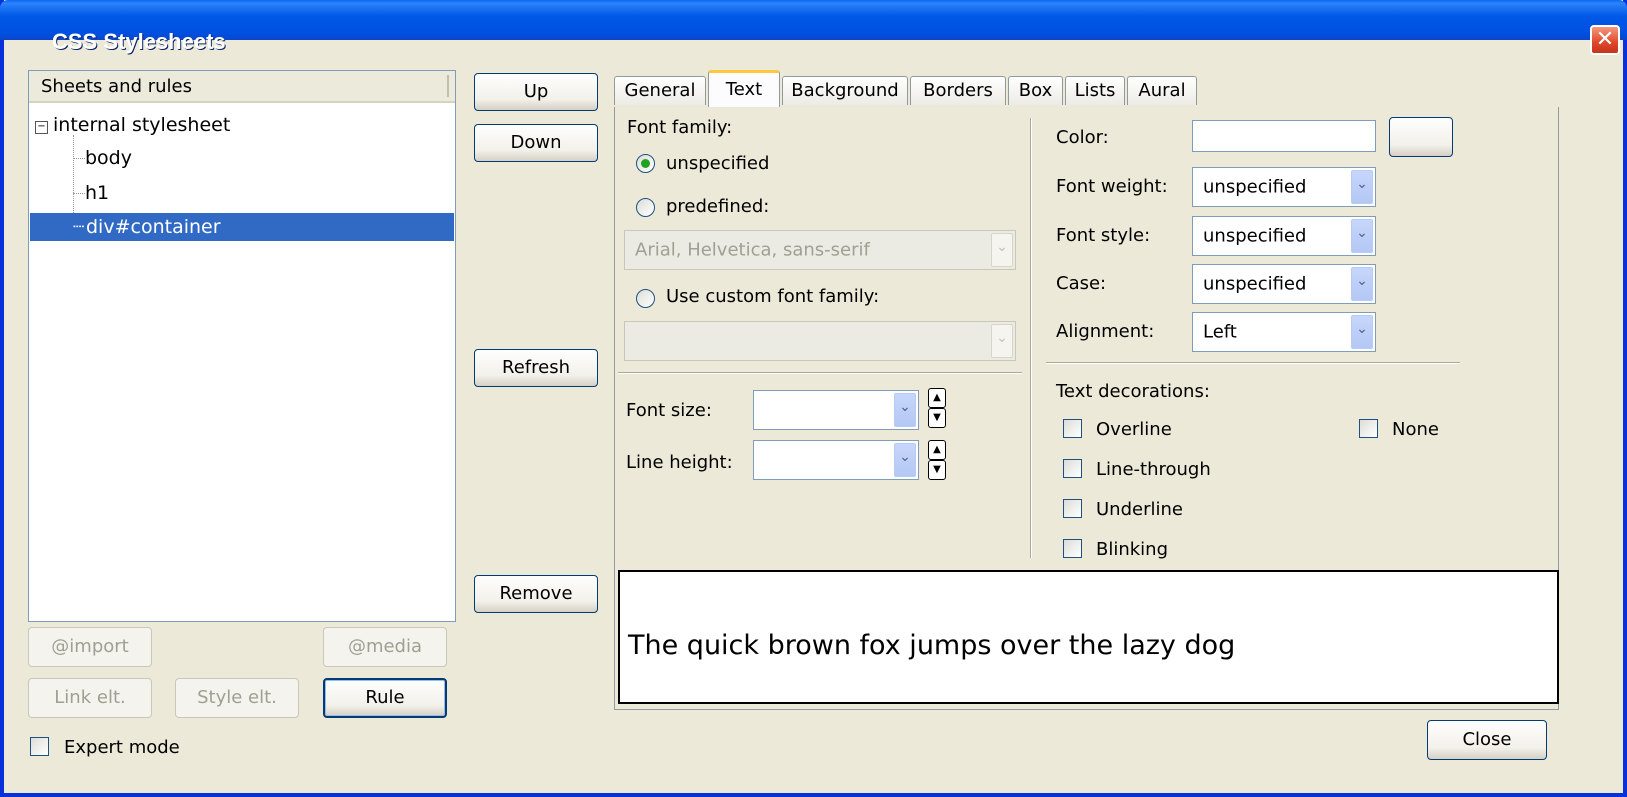  I want to click on predefined-font-select: Arial, Helvetica, sans-serif ⌄, so click(820, 250).